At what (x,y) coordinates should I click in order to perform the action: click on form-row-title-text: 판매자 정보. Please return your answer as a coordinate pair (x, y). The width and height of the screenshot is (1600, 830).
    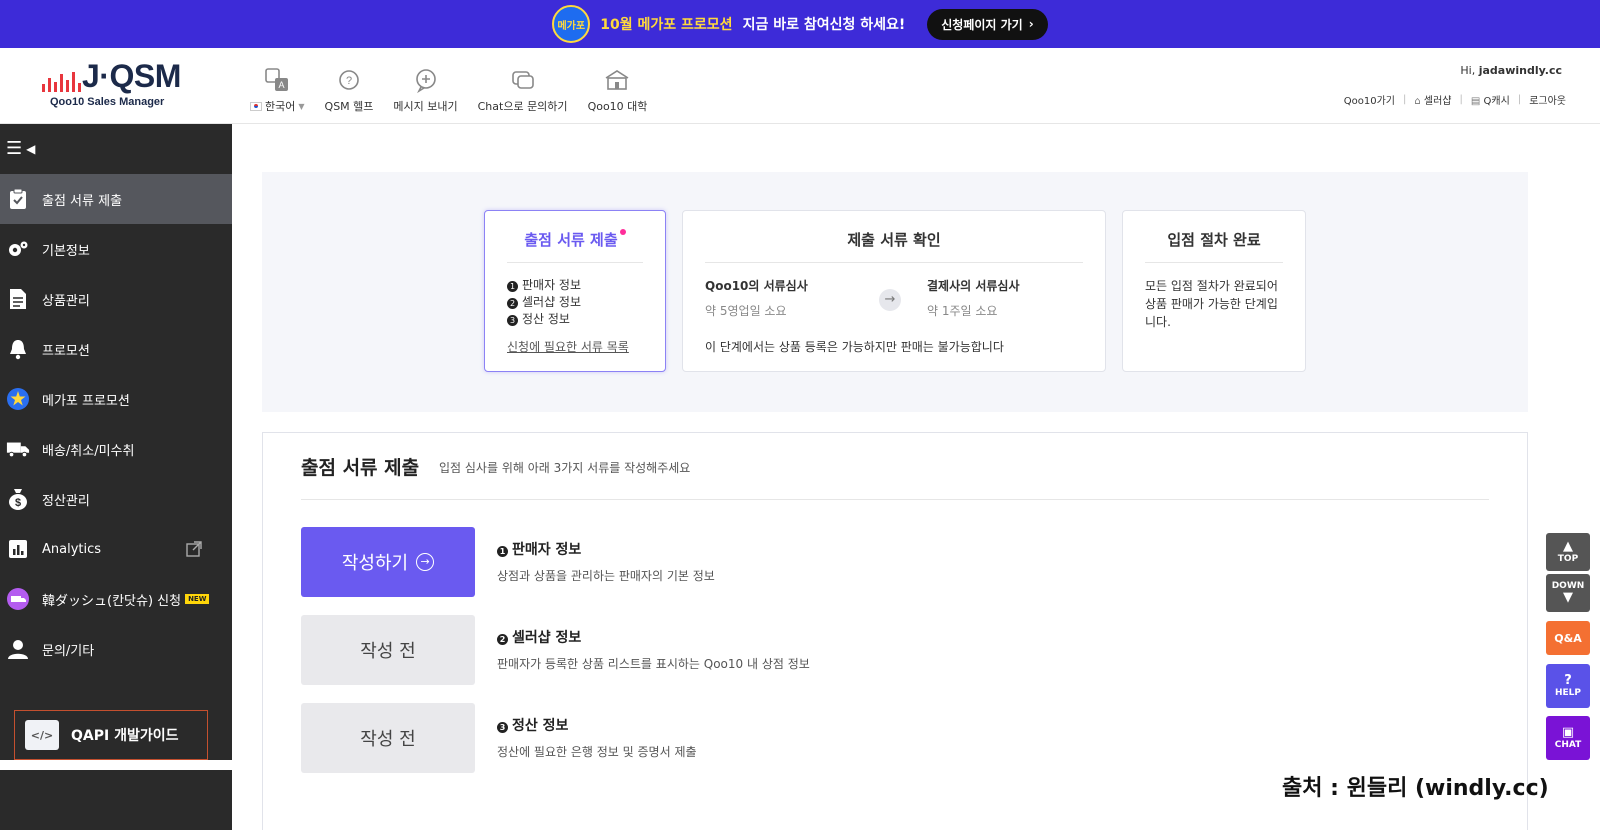
    Looking at the image, I should click on (547, 550).